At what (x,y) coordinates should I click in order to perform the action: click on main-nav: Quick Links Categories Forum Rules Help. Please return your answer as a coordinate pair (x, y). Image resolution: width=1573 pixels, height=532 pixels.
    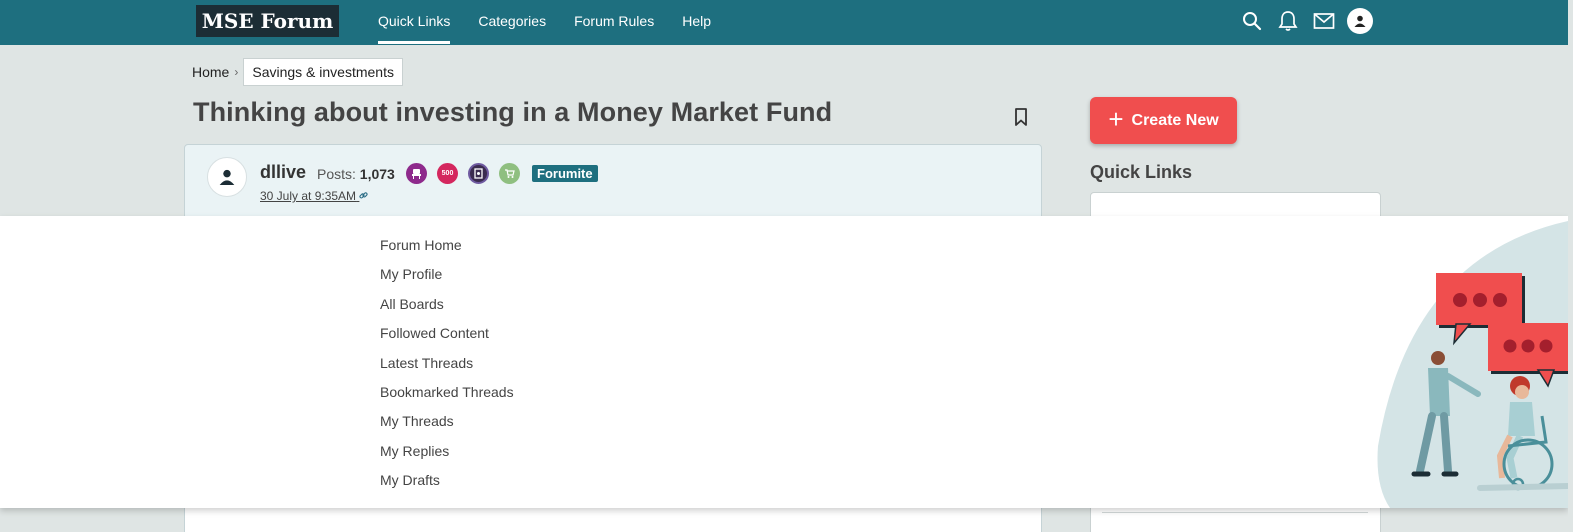
    Looking at the image, I should click on (558, 22).